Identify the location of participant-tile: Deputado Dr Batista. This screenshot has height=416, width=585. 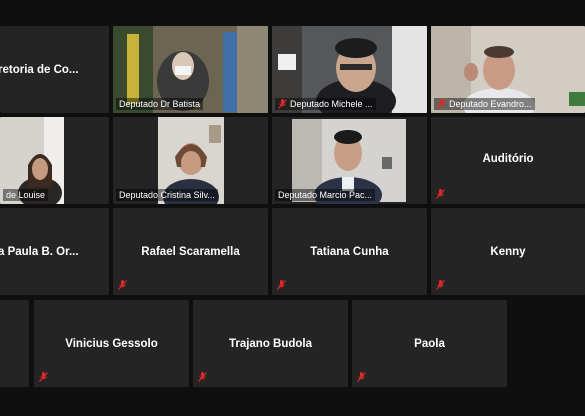
(190, 69).